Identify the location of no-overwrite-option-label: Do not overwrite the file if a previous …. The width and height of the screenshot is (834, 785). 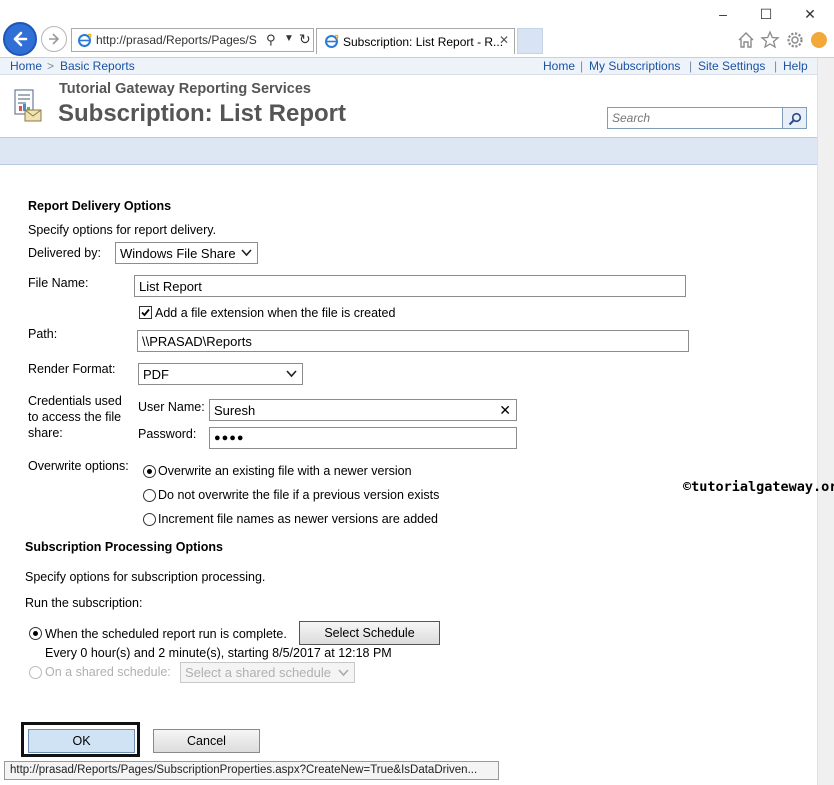
(299, 495).